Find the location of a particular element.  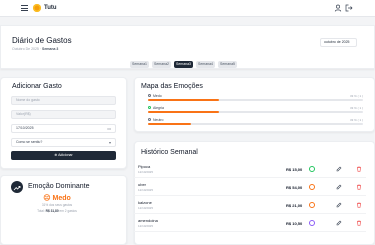

logo-icon is located at coordinates (37, 8).